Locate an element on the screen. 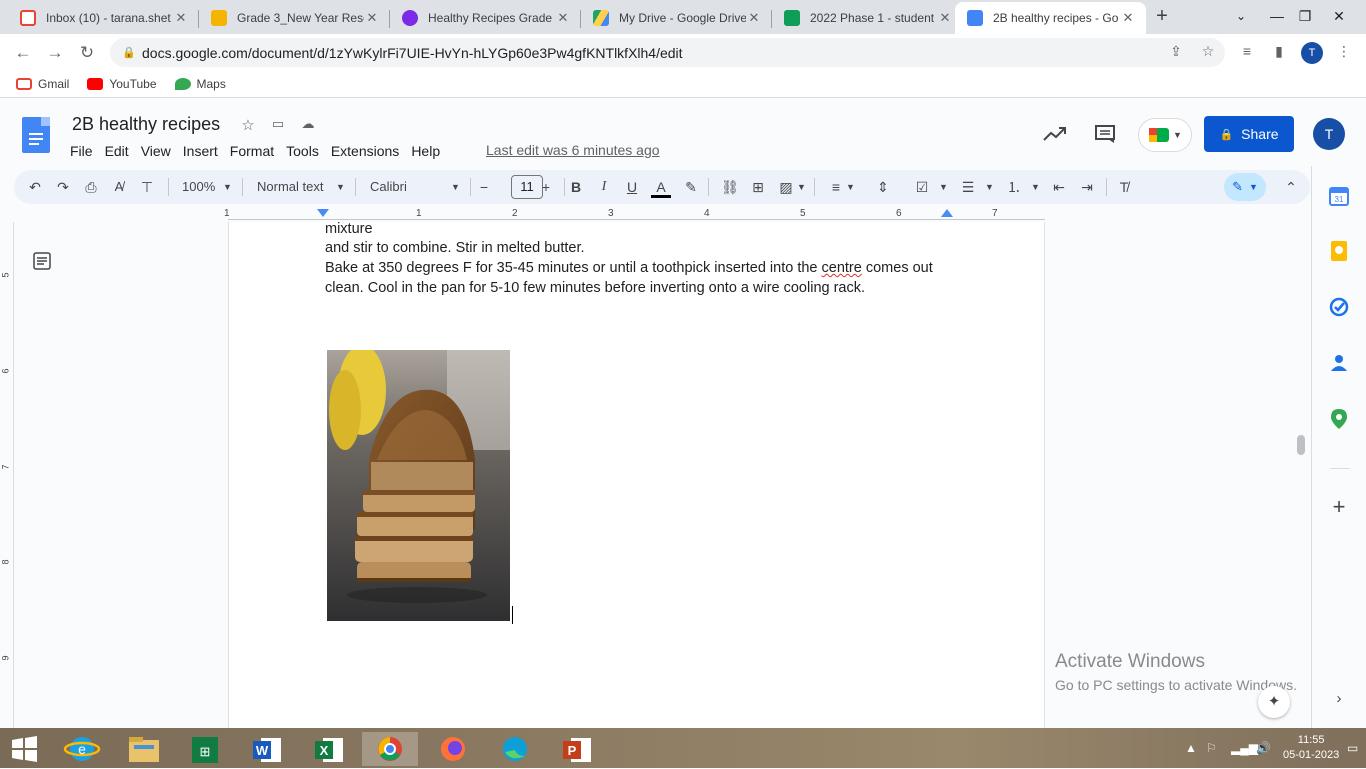  link-icon: ⛓ is located at coordinates (730, 187).